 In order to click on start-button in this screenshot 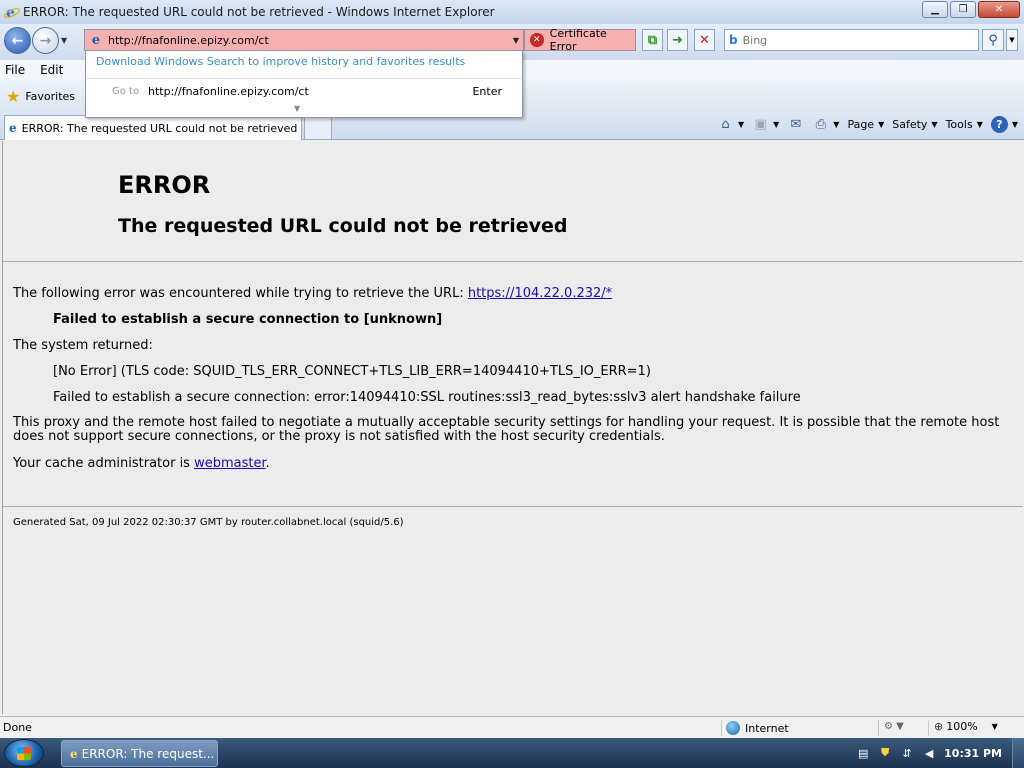, I will do `click(24, 753)`.